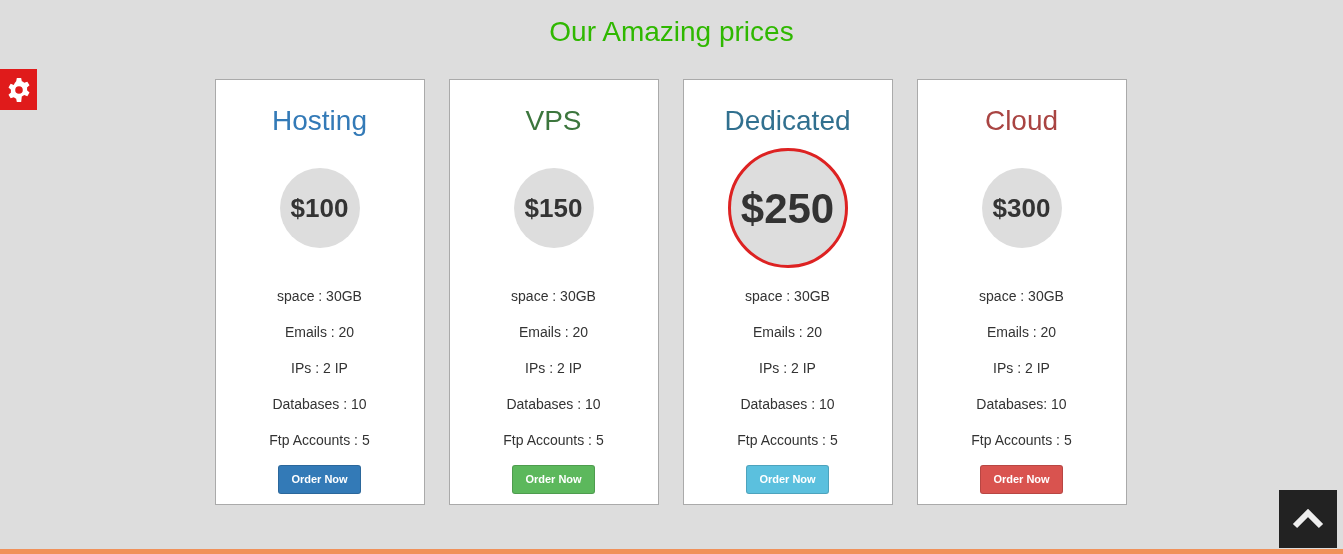  Describe the element at coordinates (553, 208) in the screenshot. I see `price-circle: $150` at that location.